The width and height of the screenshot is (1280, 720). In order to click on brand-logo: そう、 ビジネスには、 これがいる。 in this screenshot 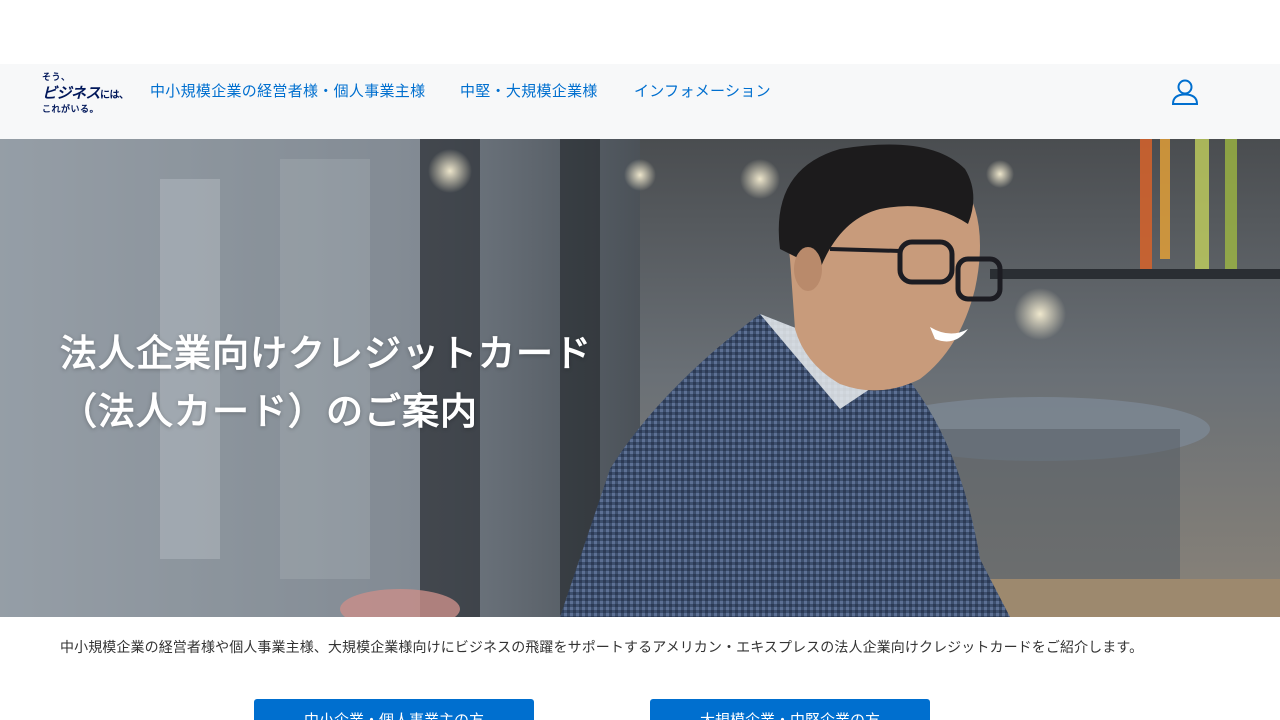, I will do `click(90, 93)`.